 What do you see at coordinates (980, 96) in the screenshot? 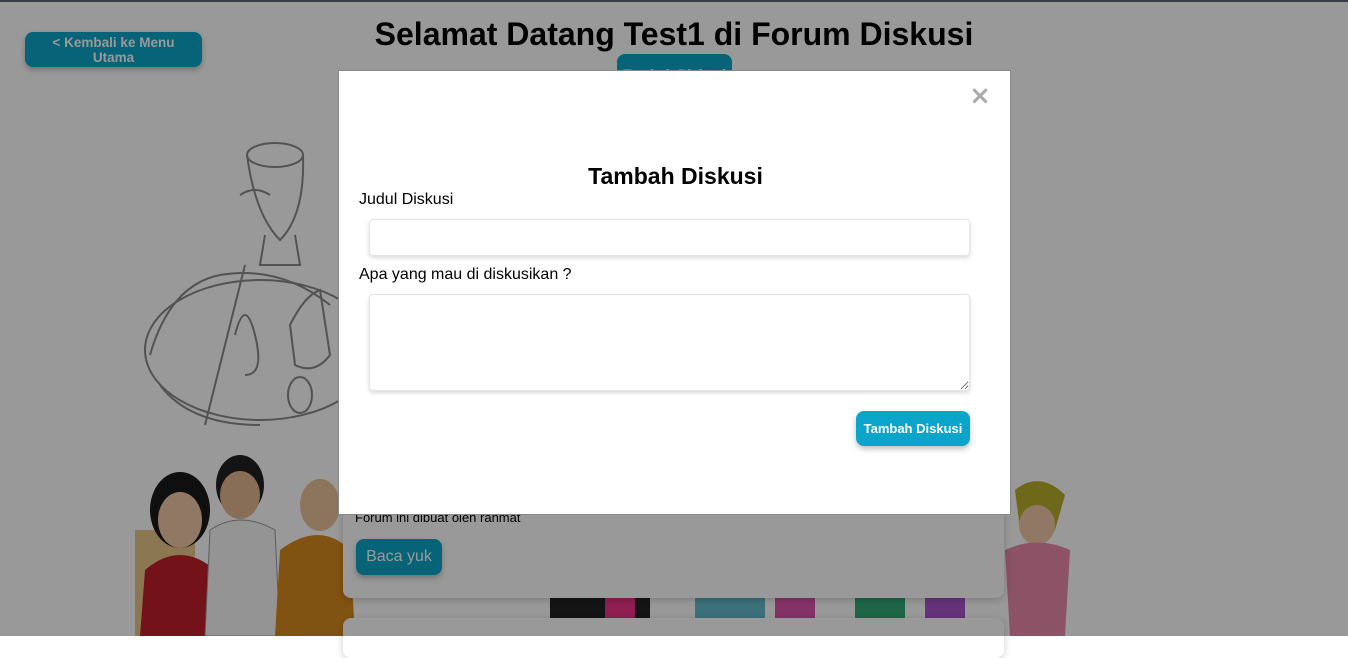
I see `close-icon: ×` at bounding box center [980, 96].